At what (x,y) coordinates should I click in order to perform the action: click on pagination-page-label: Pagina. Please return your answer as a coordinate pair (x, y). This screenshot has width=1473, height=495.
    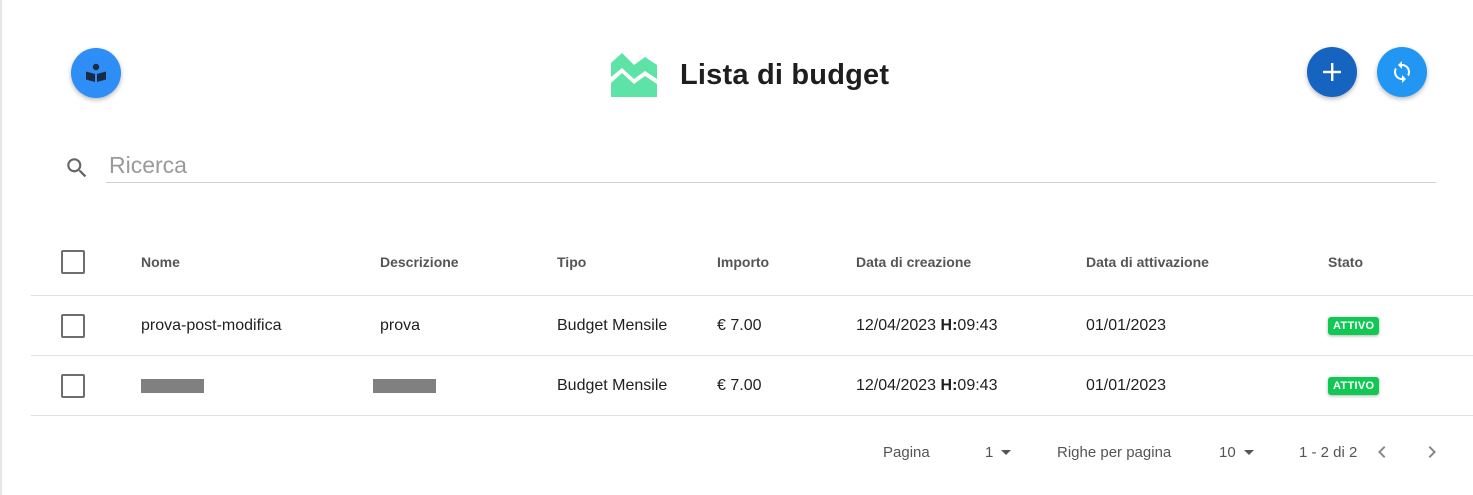
    Looking at the image, I should click on (906, 452).